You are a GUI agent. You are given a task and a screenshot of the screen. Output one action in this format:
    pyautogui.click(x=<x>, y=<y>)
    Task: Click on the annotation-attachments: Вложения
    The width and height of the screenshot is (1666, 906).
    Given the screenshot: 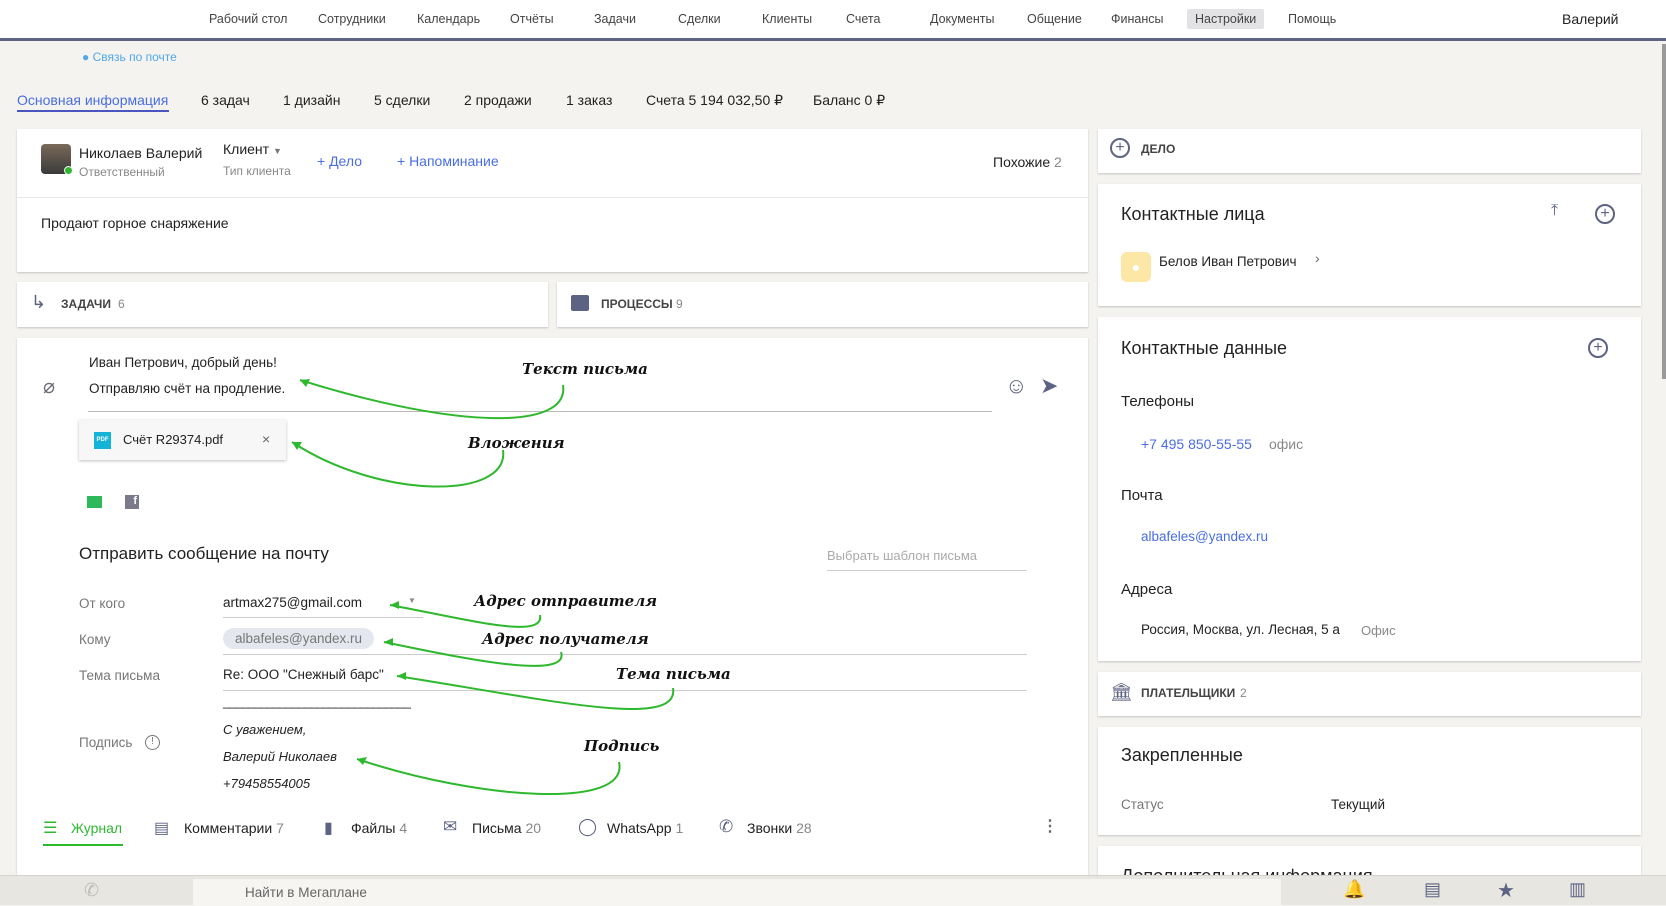 What is the action you would take?
    pyautogui.click(x=516, y=443)
    